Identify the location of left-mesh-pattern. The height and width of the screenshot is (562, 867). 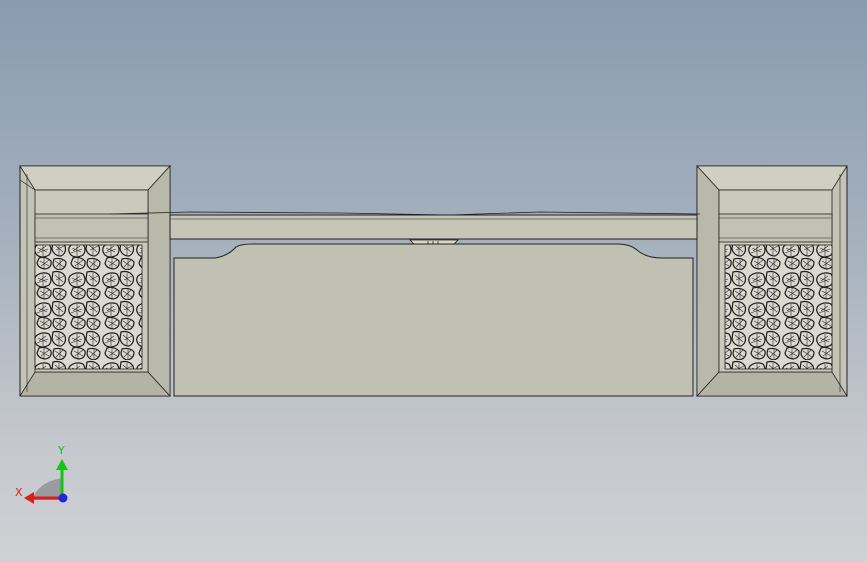
(88, 307).